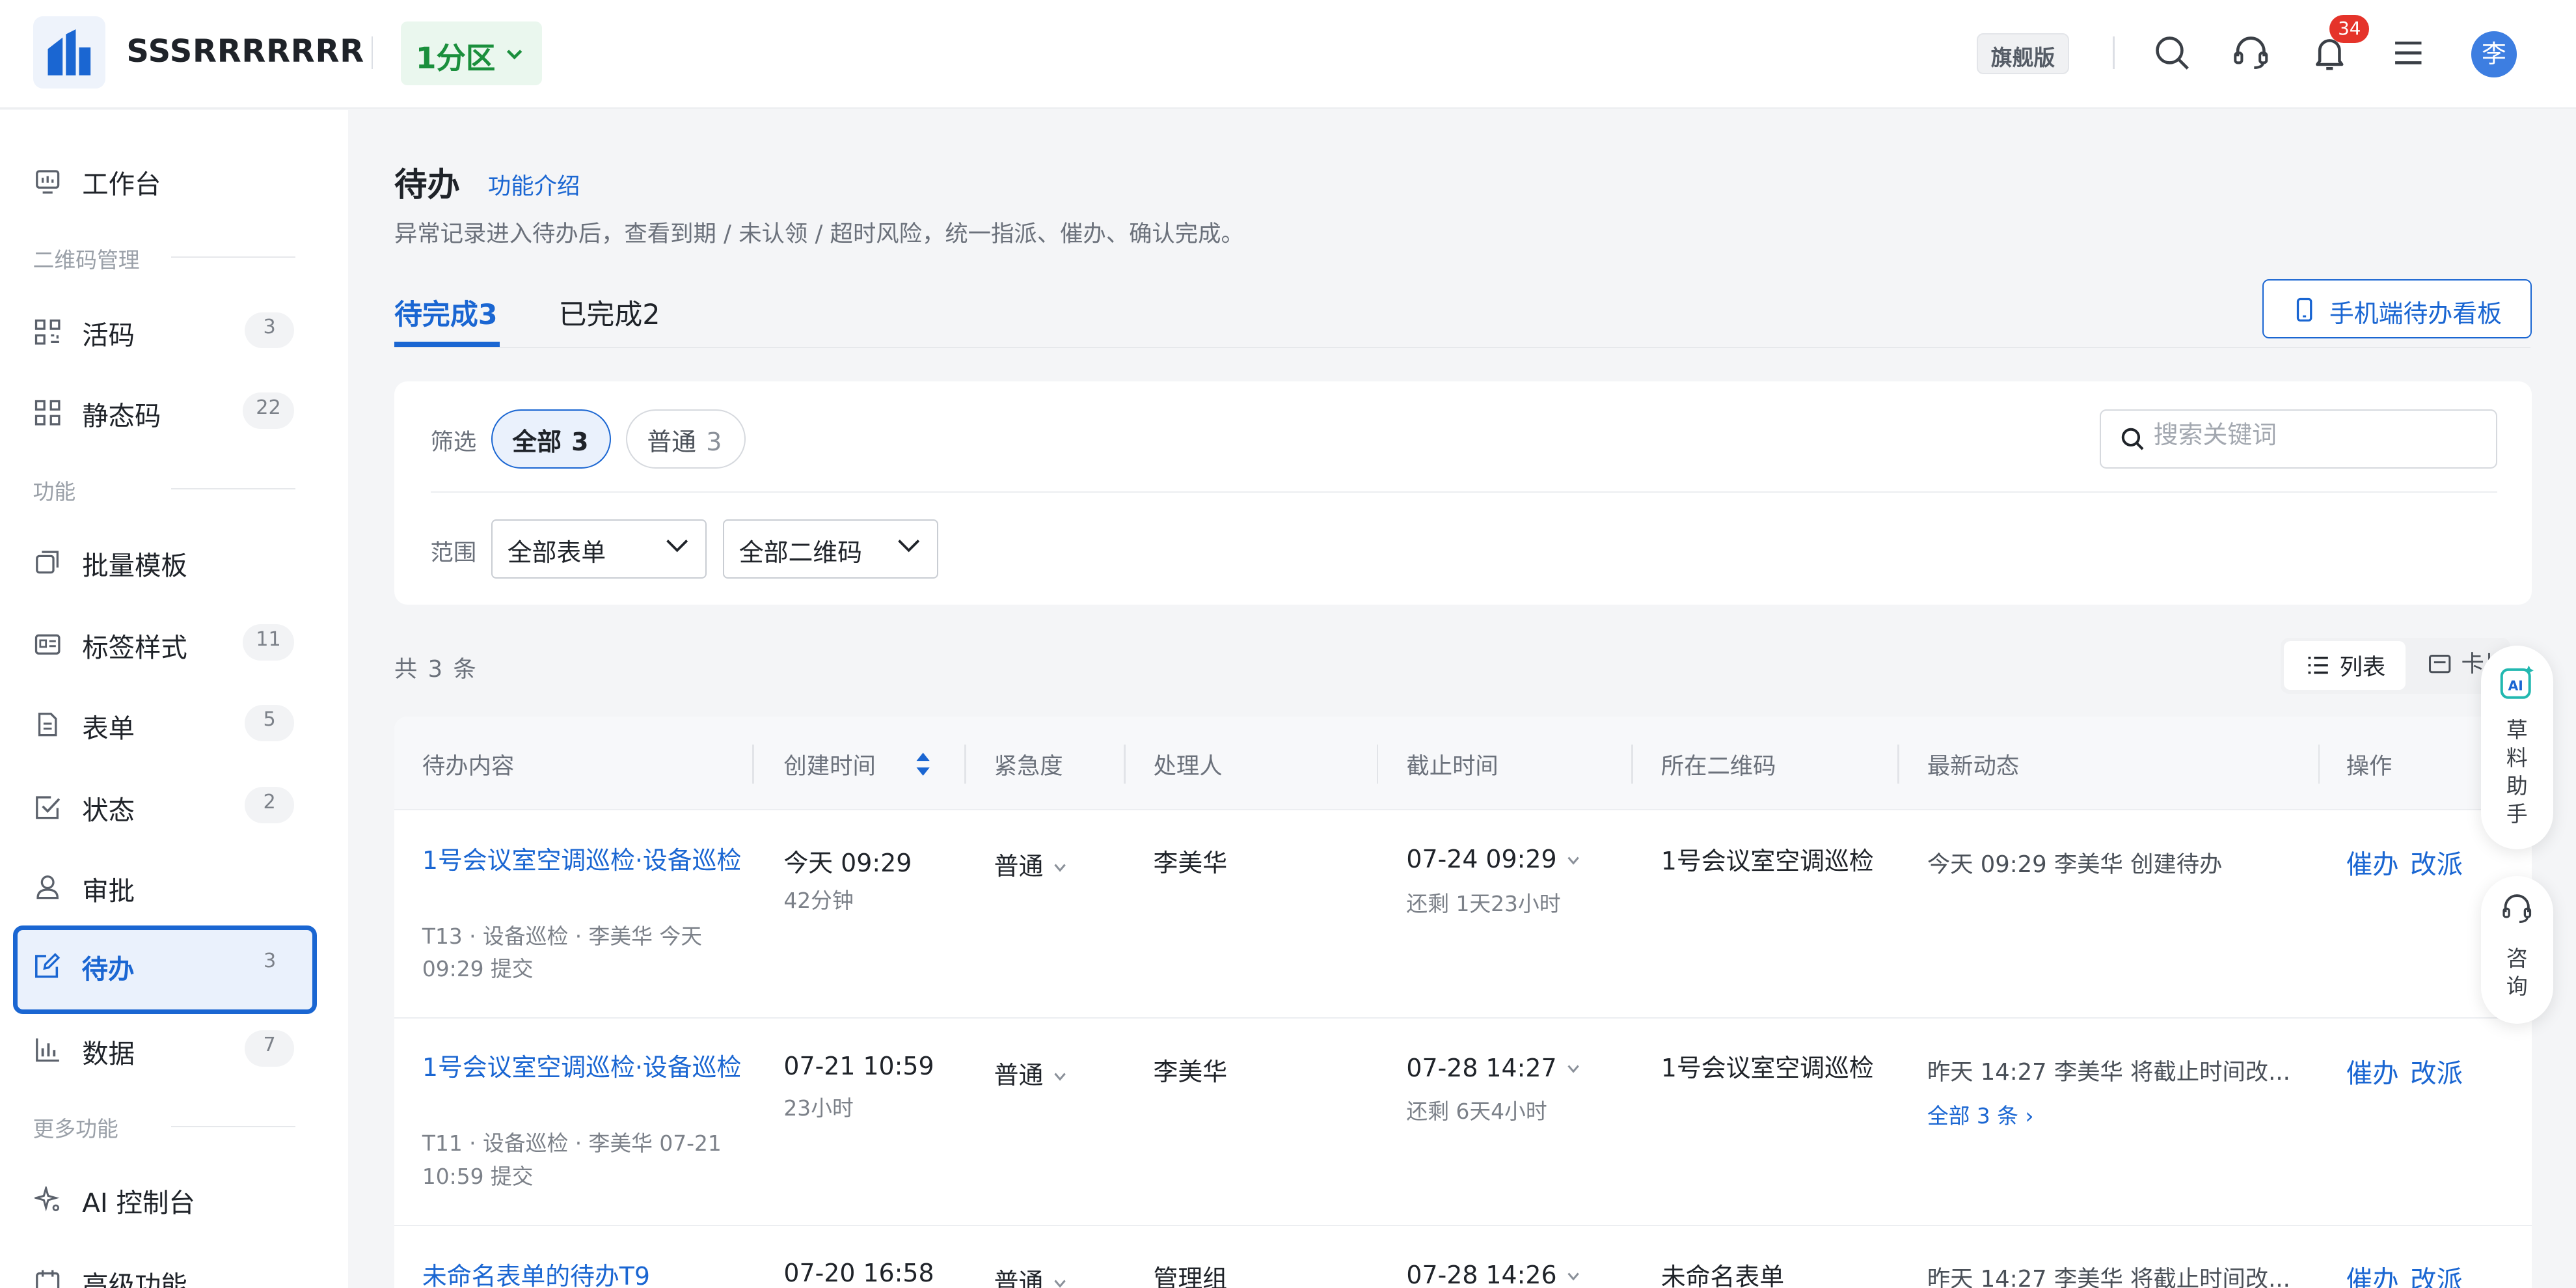  I want to click on table-header: 待办内容 创建时间 紧急度 处理人 截止时间 所在二维码 最新动态 操作, so click(1463, 763).